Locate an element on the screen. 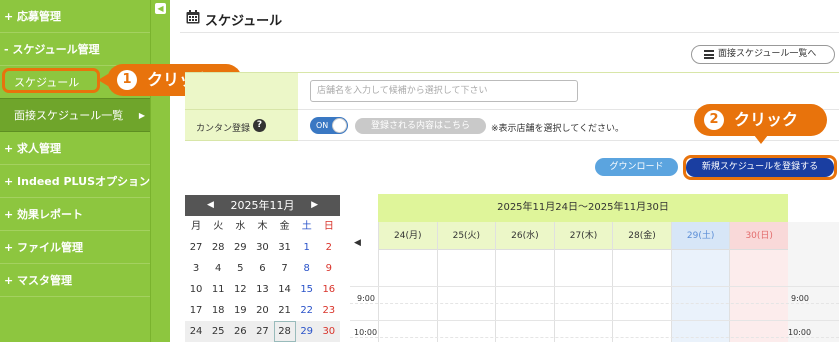 This screenshot has width=839, height=342. date-cell: 9 is located at coordinates (329, 268).